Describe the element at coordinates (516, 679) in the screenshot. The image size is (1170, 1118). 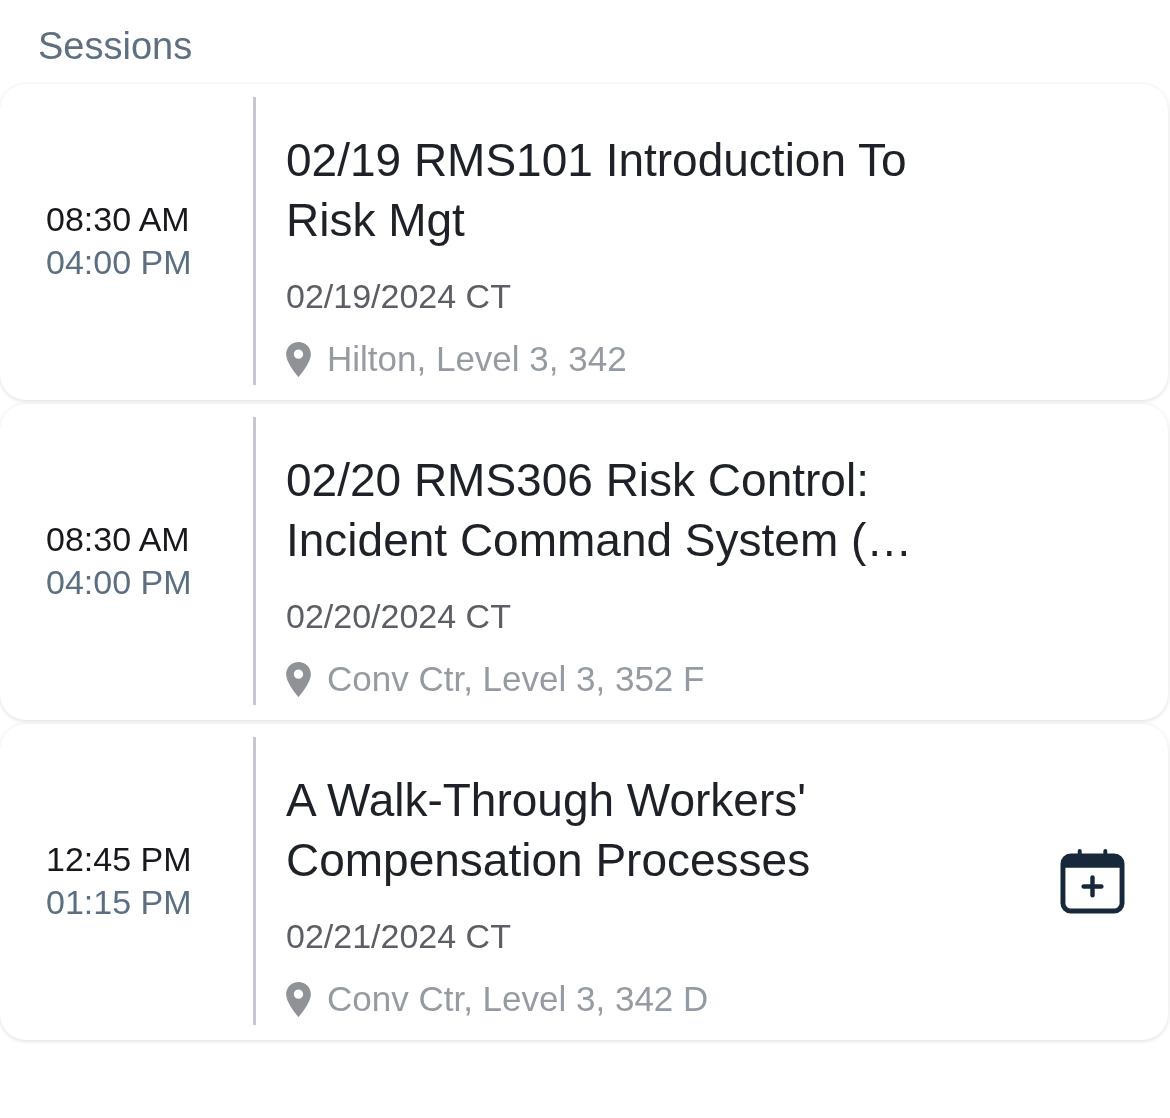
I see `session-location: Conv Ctr, Level 3, 352 F` at that location.